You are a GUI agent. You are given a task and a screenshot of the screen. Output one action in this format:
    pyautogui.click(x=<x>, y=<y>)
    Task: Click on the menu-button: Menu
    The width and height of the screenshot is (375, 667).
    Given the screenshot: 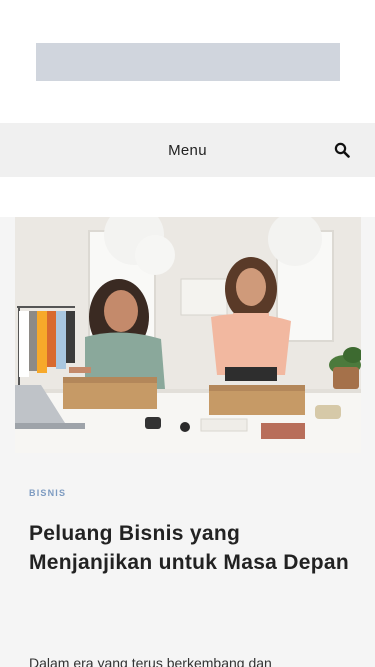 What is the action you would take?
    pyautogui.click(x=187, y=150)
    